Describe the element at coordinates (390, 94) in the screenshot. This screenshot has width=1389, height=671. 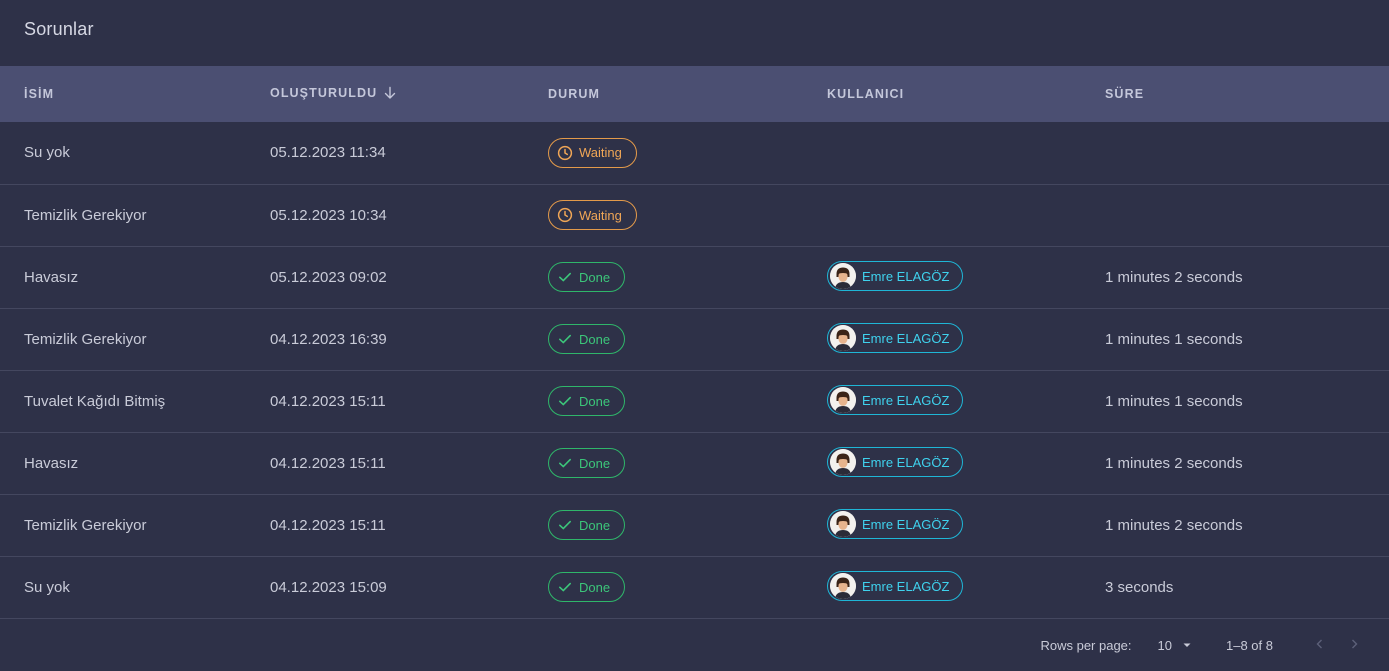
I see `arrow-down-icon` at that location.